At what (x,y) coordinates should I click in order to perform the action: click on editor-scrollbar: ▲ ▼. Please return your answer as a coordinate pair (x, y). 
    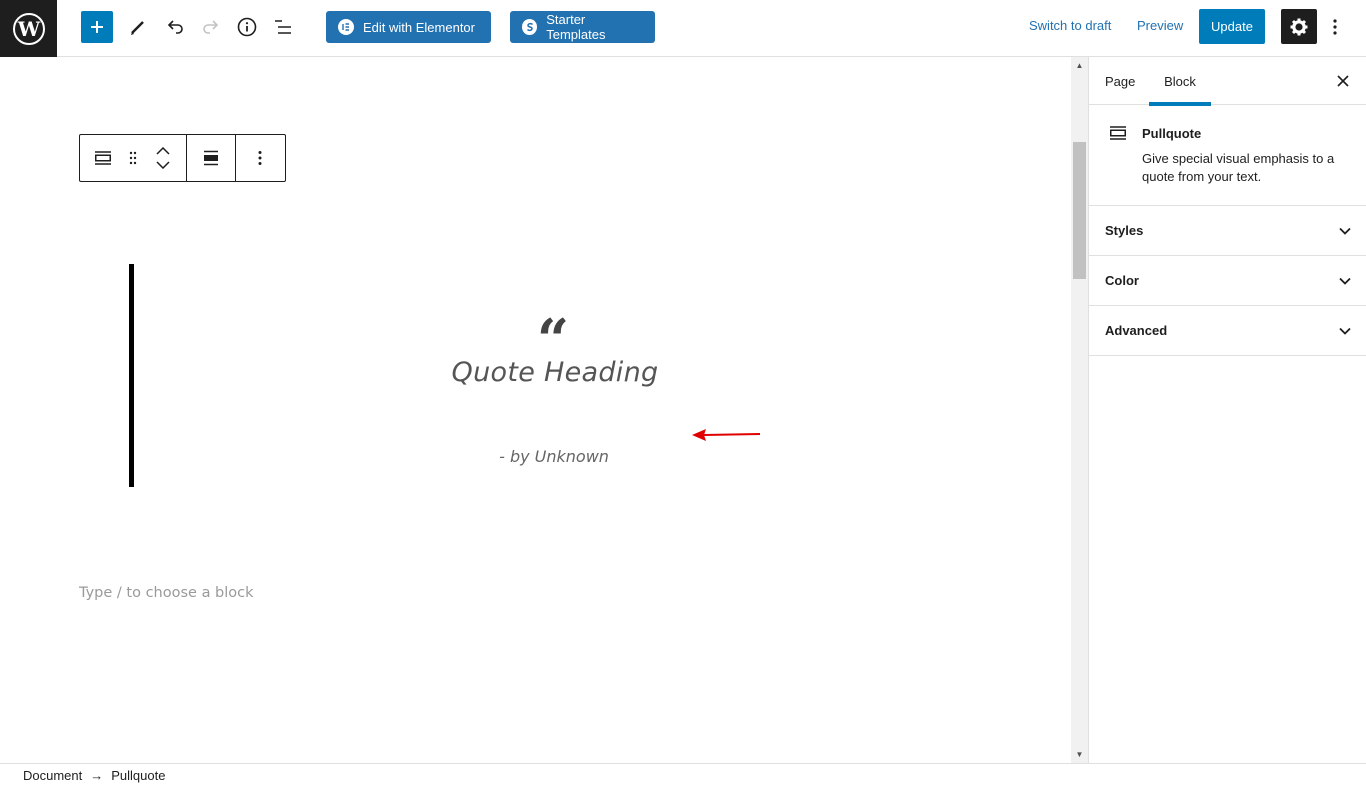
    Looking at the image, I should click on (1079, 410).